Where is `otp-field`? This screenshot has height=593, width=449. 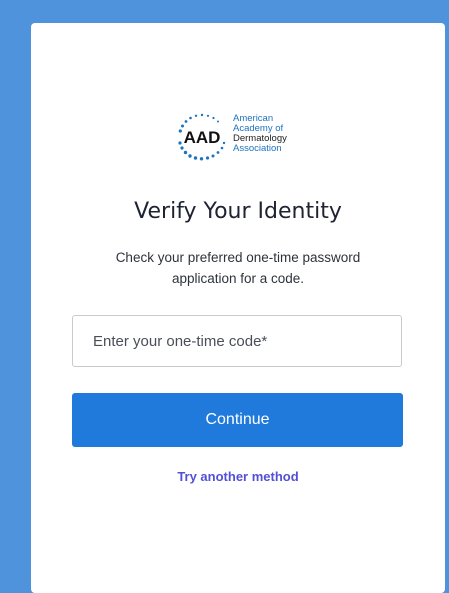 otp-field is located at coordinates (237, 341).